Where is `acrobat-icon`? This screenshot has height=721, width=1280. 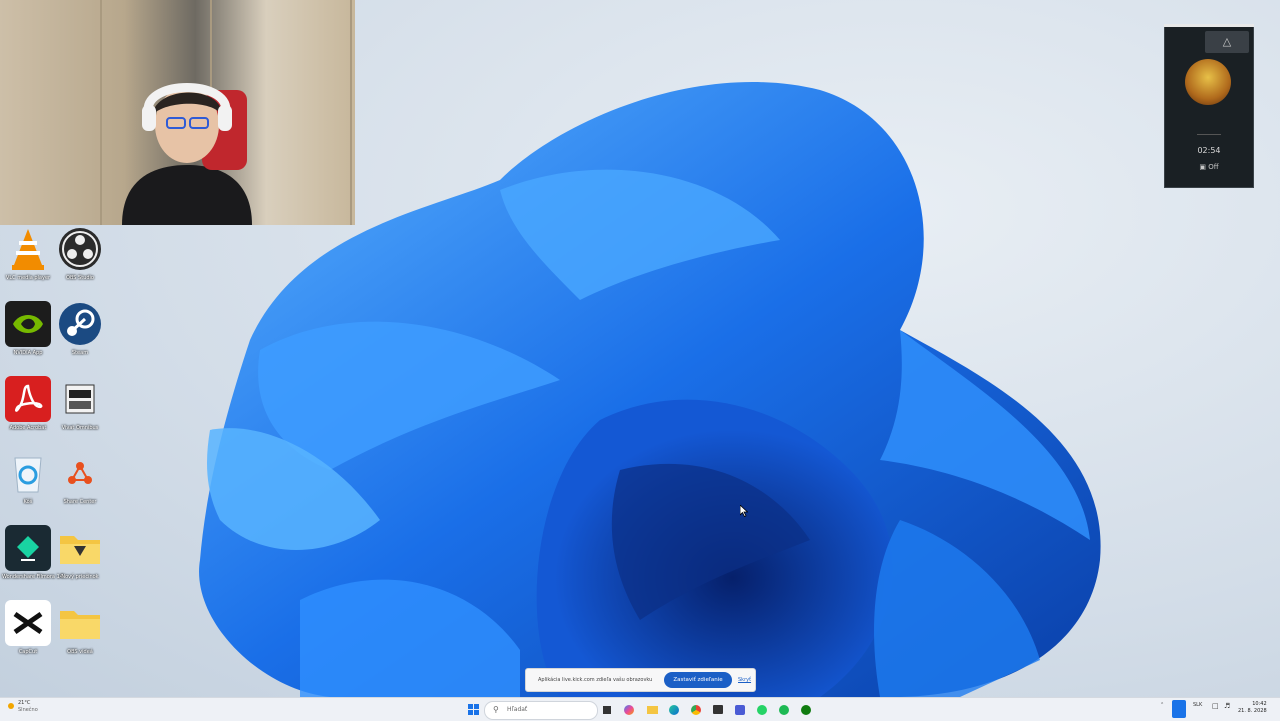 acrobat-icon is located at coordinates (28, 399).